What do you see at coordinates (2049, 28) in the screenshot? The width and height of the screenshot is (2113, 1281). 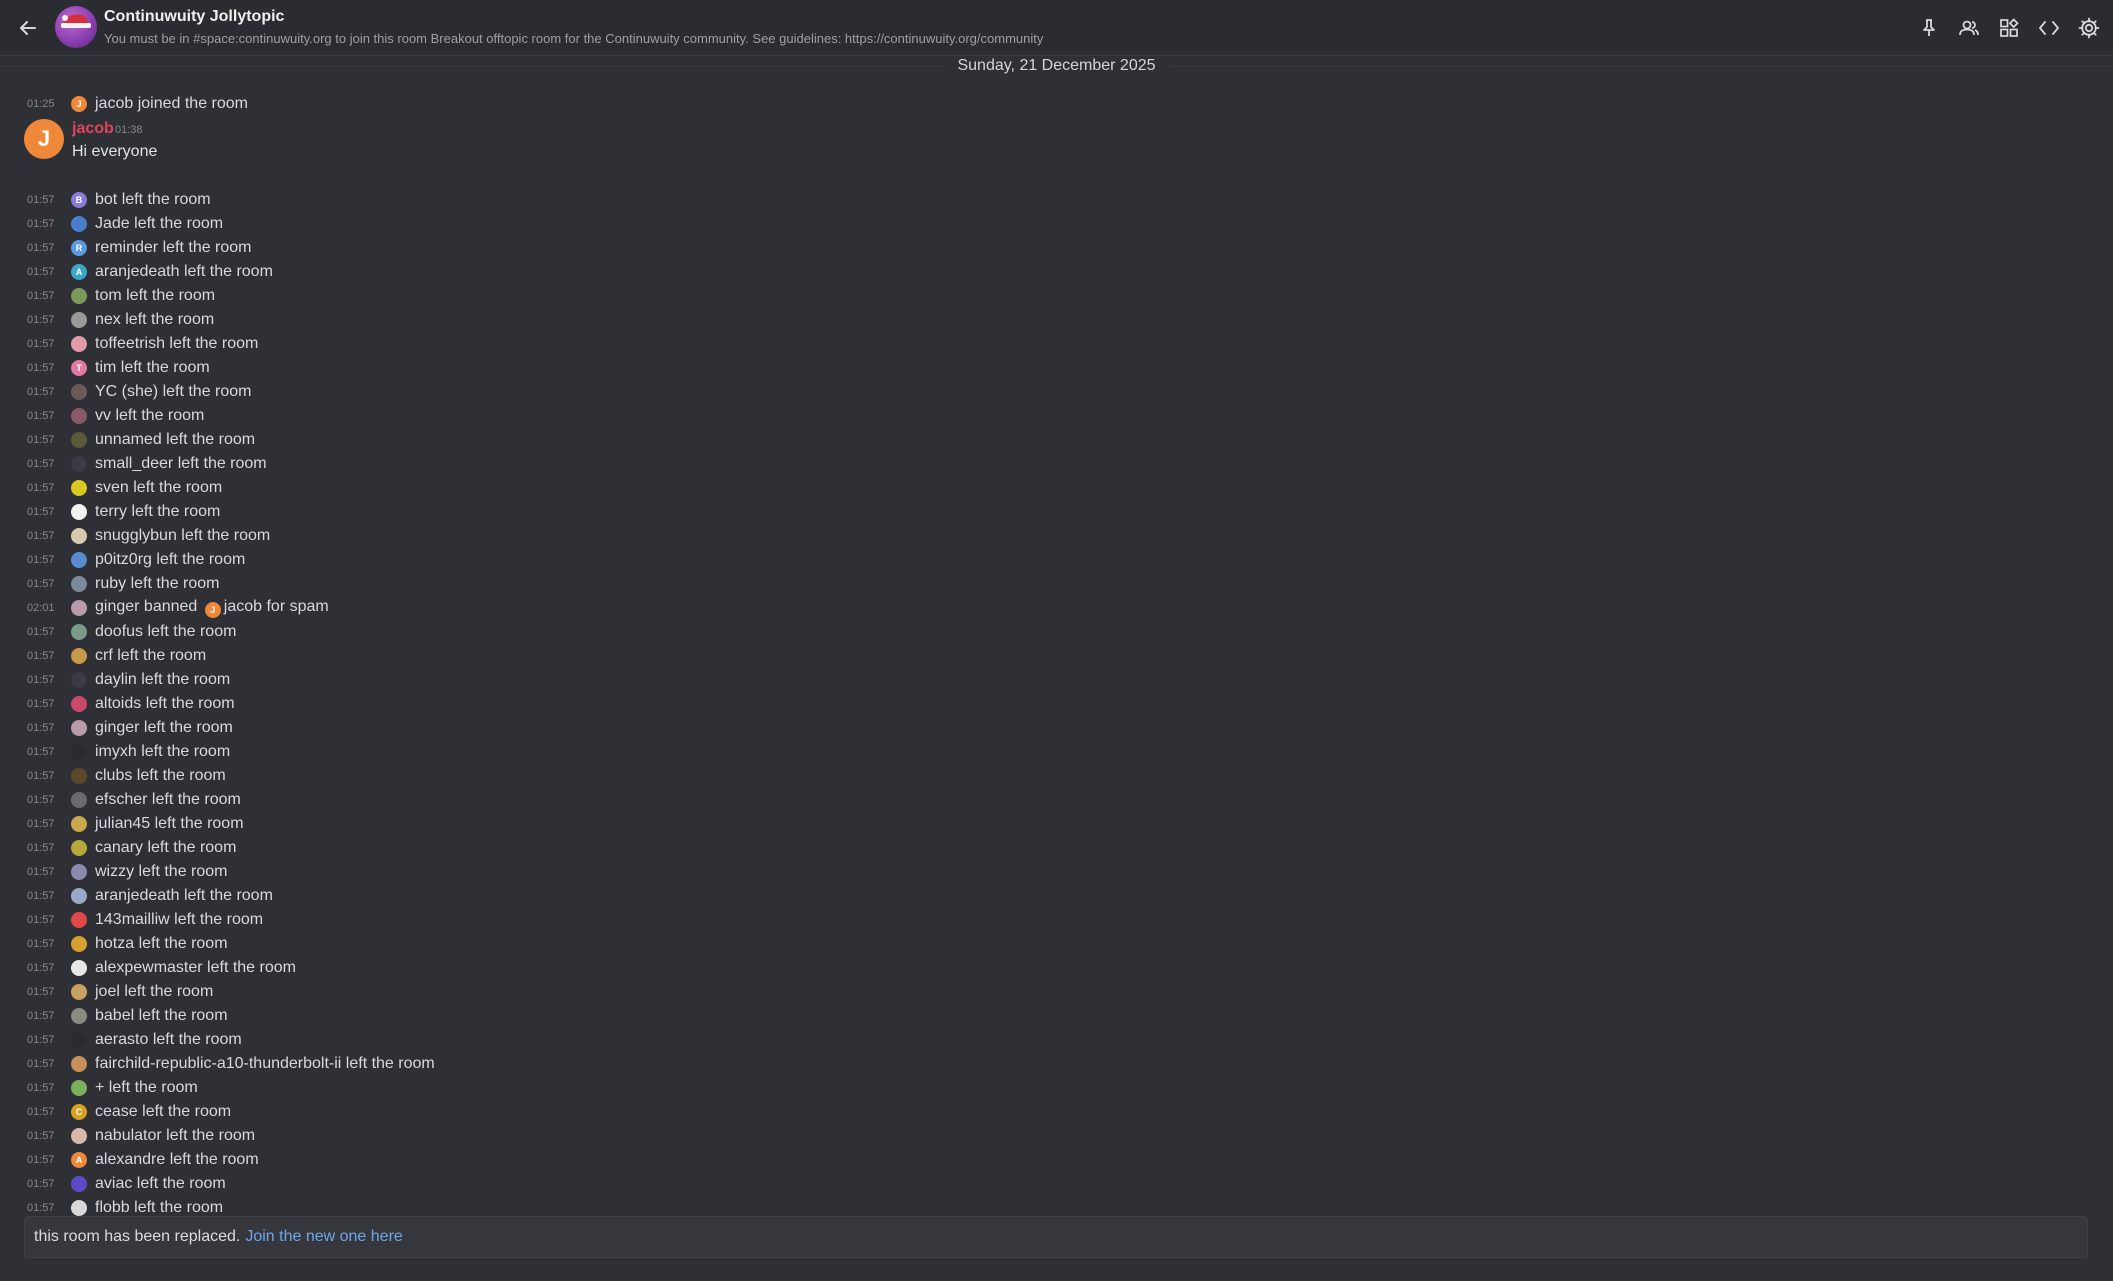 I see `devtools-button` at bounding box center [2049, 28].